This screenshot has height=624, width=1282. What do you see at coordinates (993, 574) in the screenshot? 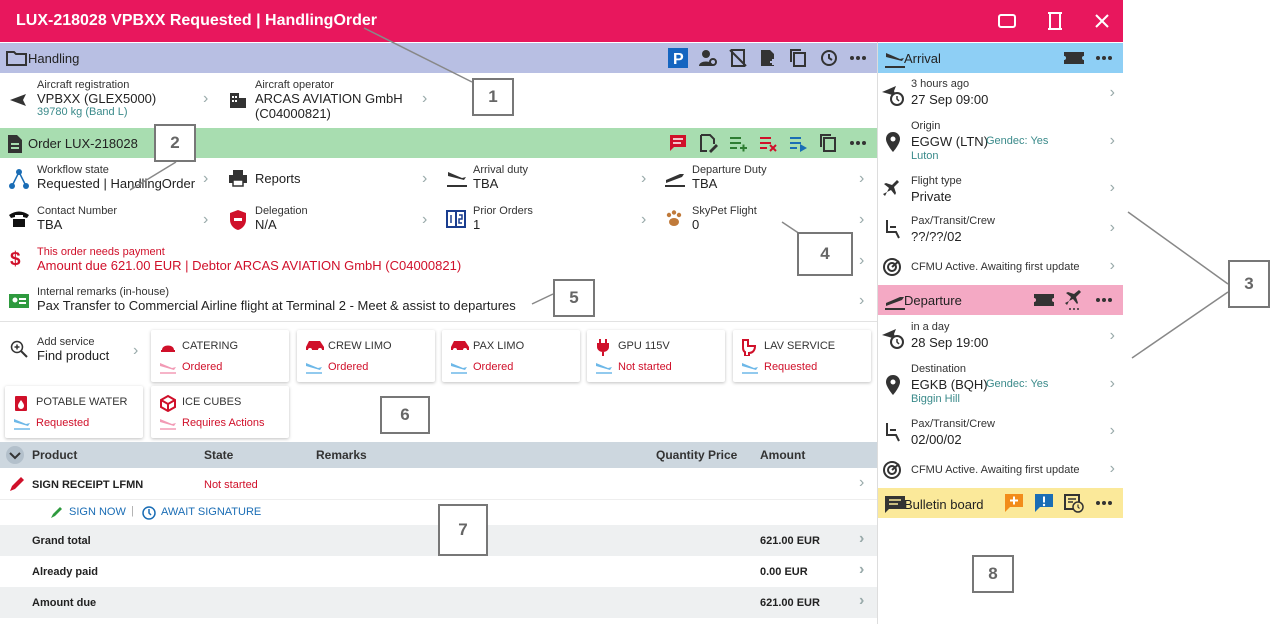
I see `callout-8: 8` at bounding box center [993, 574].